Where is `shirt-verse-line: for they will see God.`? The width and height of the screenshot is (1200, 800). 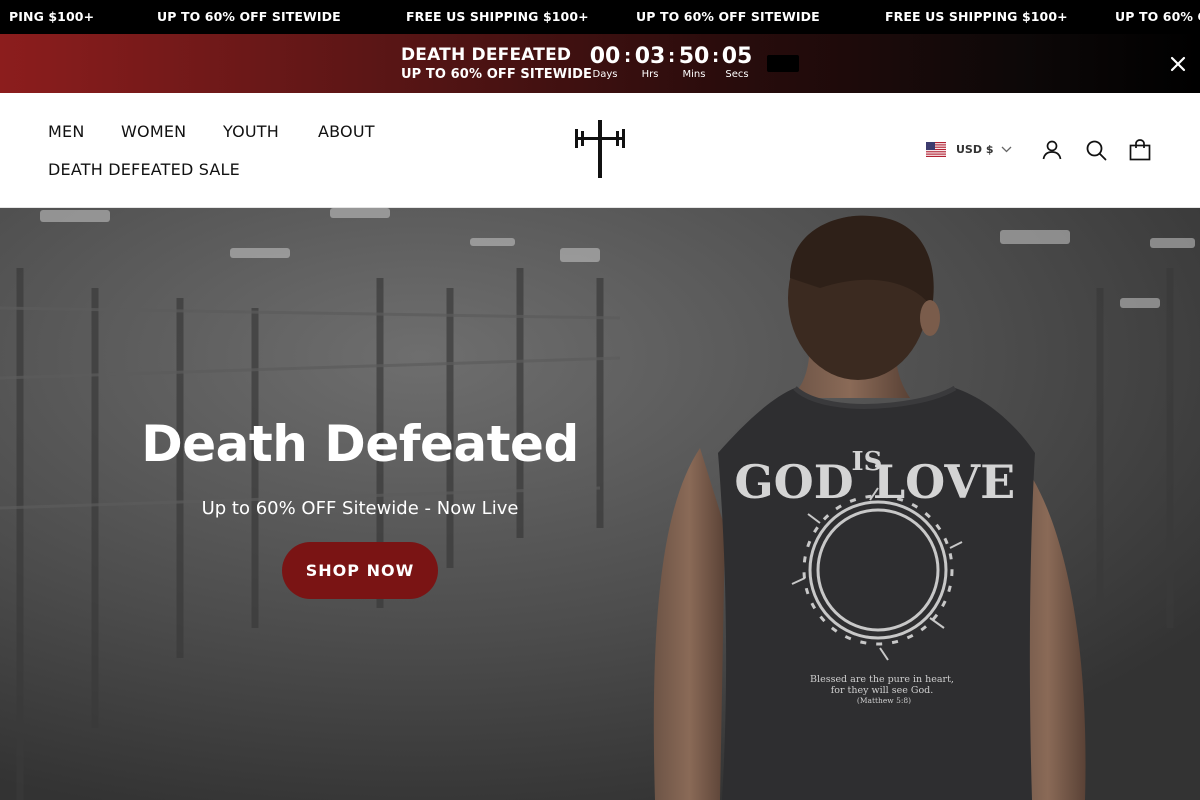 shirt-verse-line: for they will see God. is located at coordinates (882, 690).